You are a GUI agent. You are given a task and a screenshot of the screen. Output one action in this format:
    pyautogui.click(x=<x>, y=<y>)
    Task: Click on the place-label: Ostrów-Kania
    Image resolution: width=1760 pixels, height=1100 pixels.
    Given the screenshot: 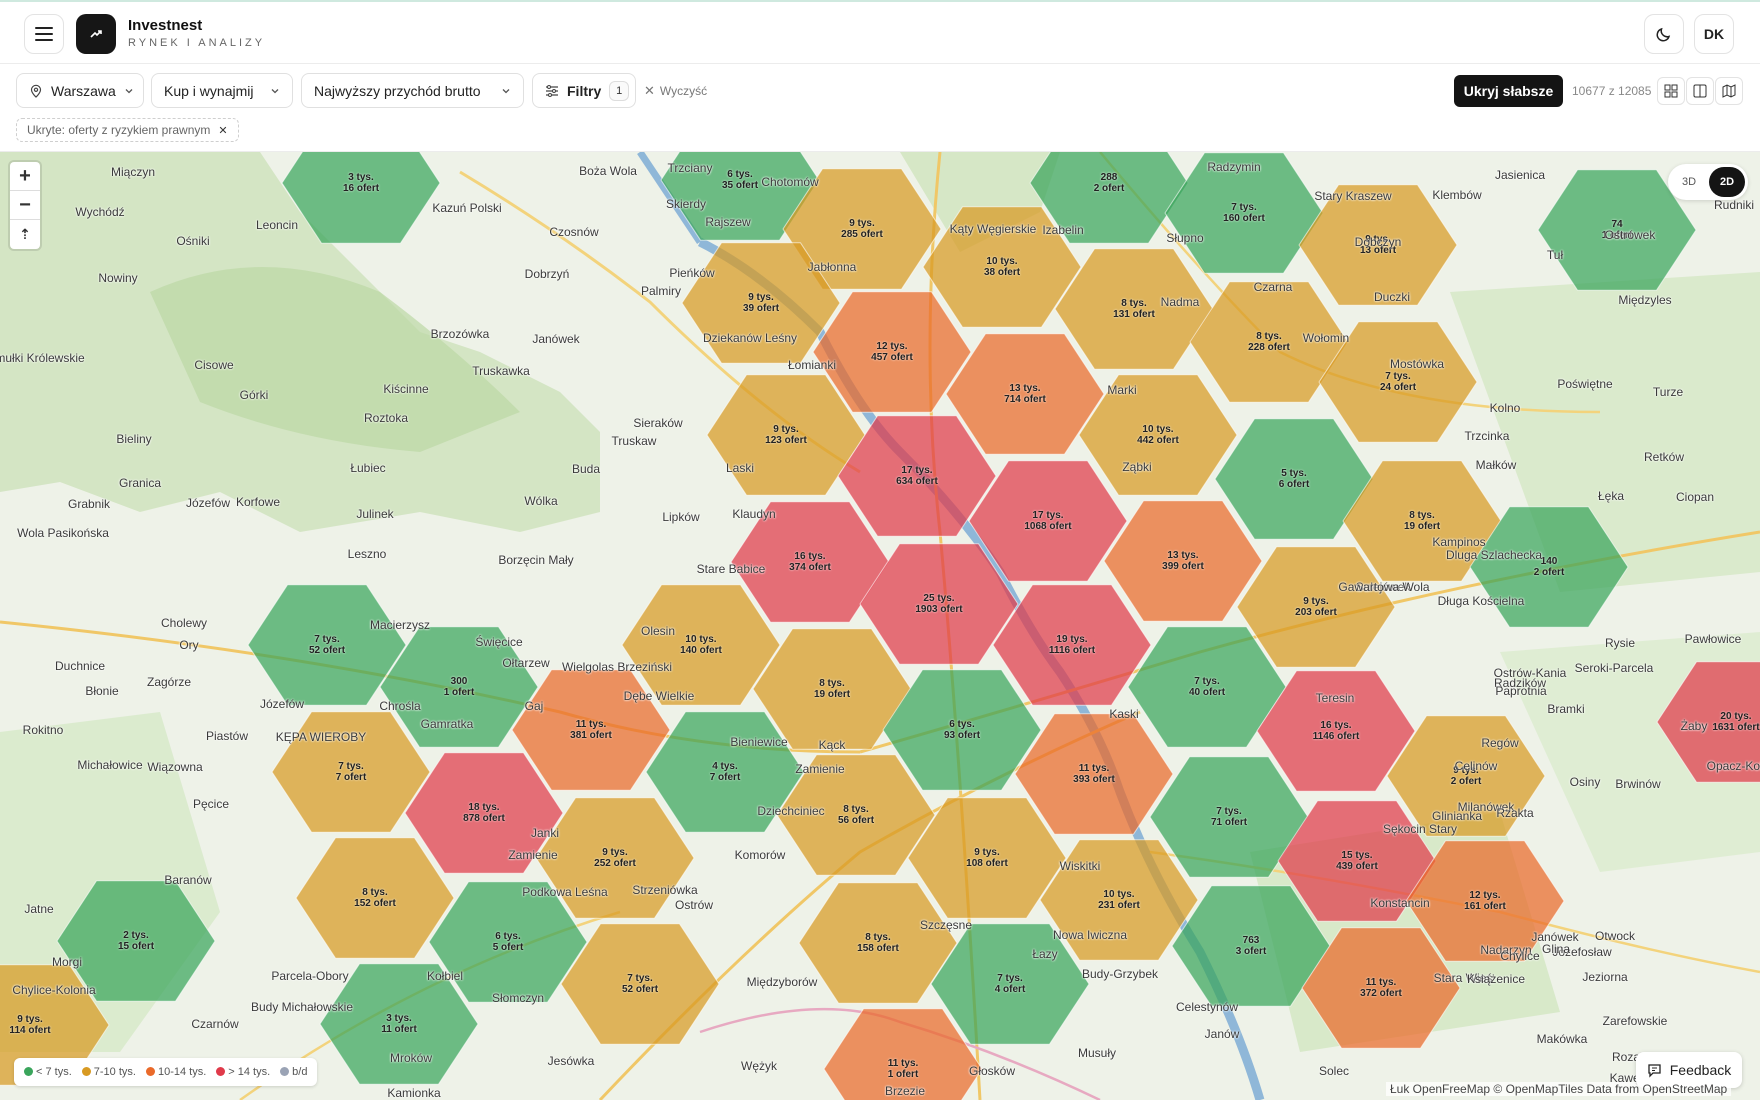 What is the action you would take?
    pyautogui.click(x=1530, y=673)
    